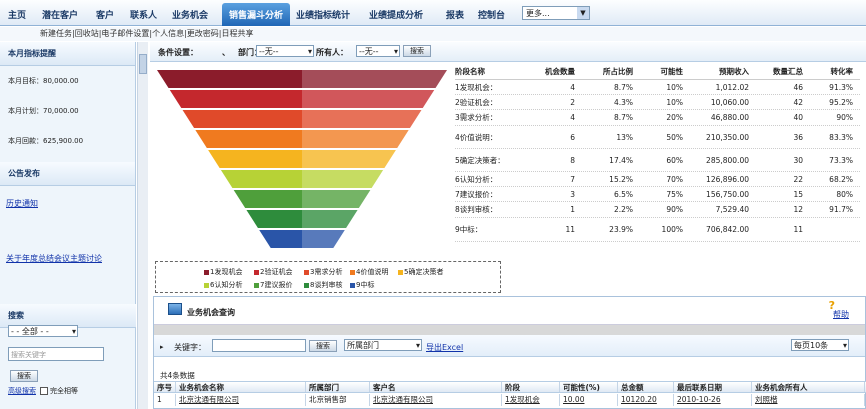 This screenshot has height=409, width=866. Describe the element at coordinates (788, 71) in the screenshot. I see `stats-col-header: 数量汇总` at that location.